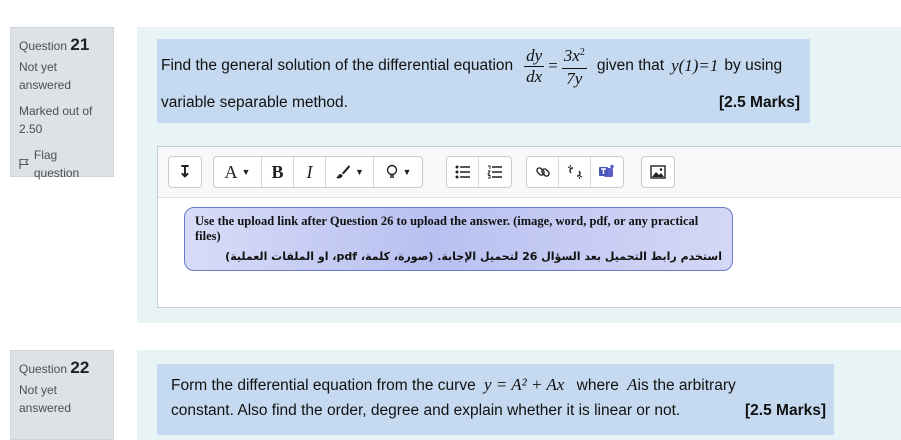  What do you see at coordinates (56, 120) in the screenshot?
I see `question-grade: Marked out of 2.50` at bounding box center [56, 120].